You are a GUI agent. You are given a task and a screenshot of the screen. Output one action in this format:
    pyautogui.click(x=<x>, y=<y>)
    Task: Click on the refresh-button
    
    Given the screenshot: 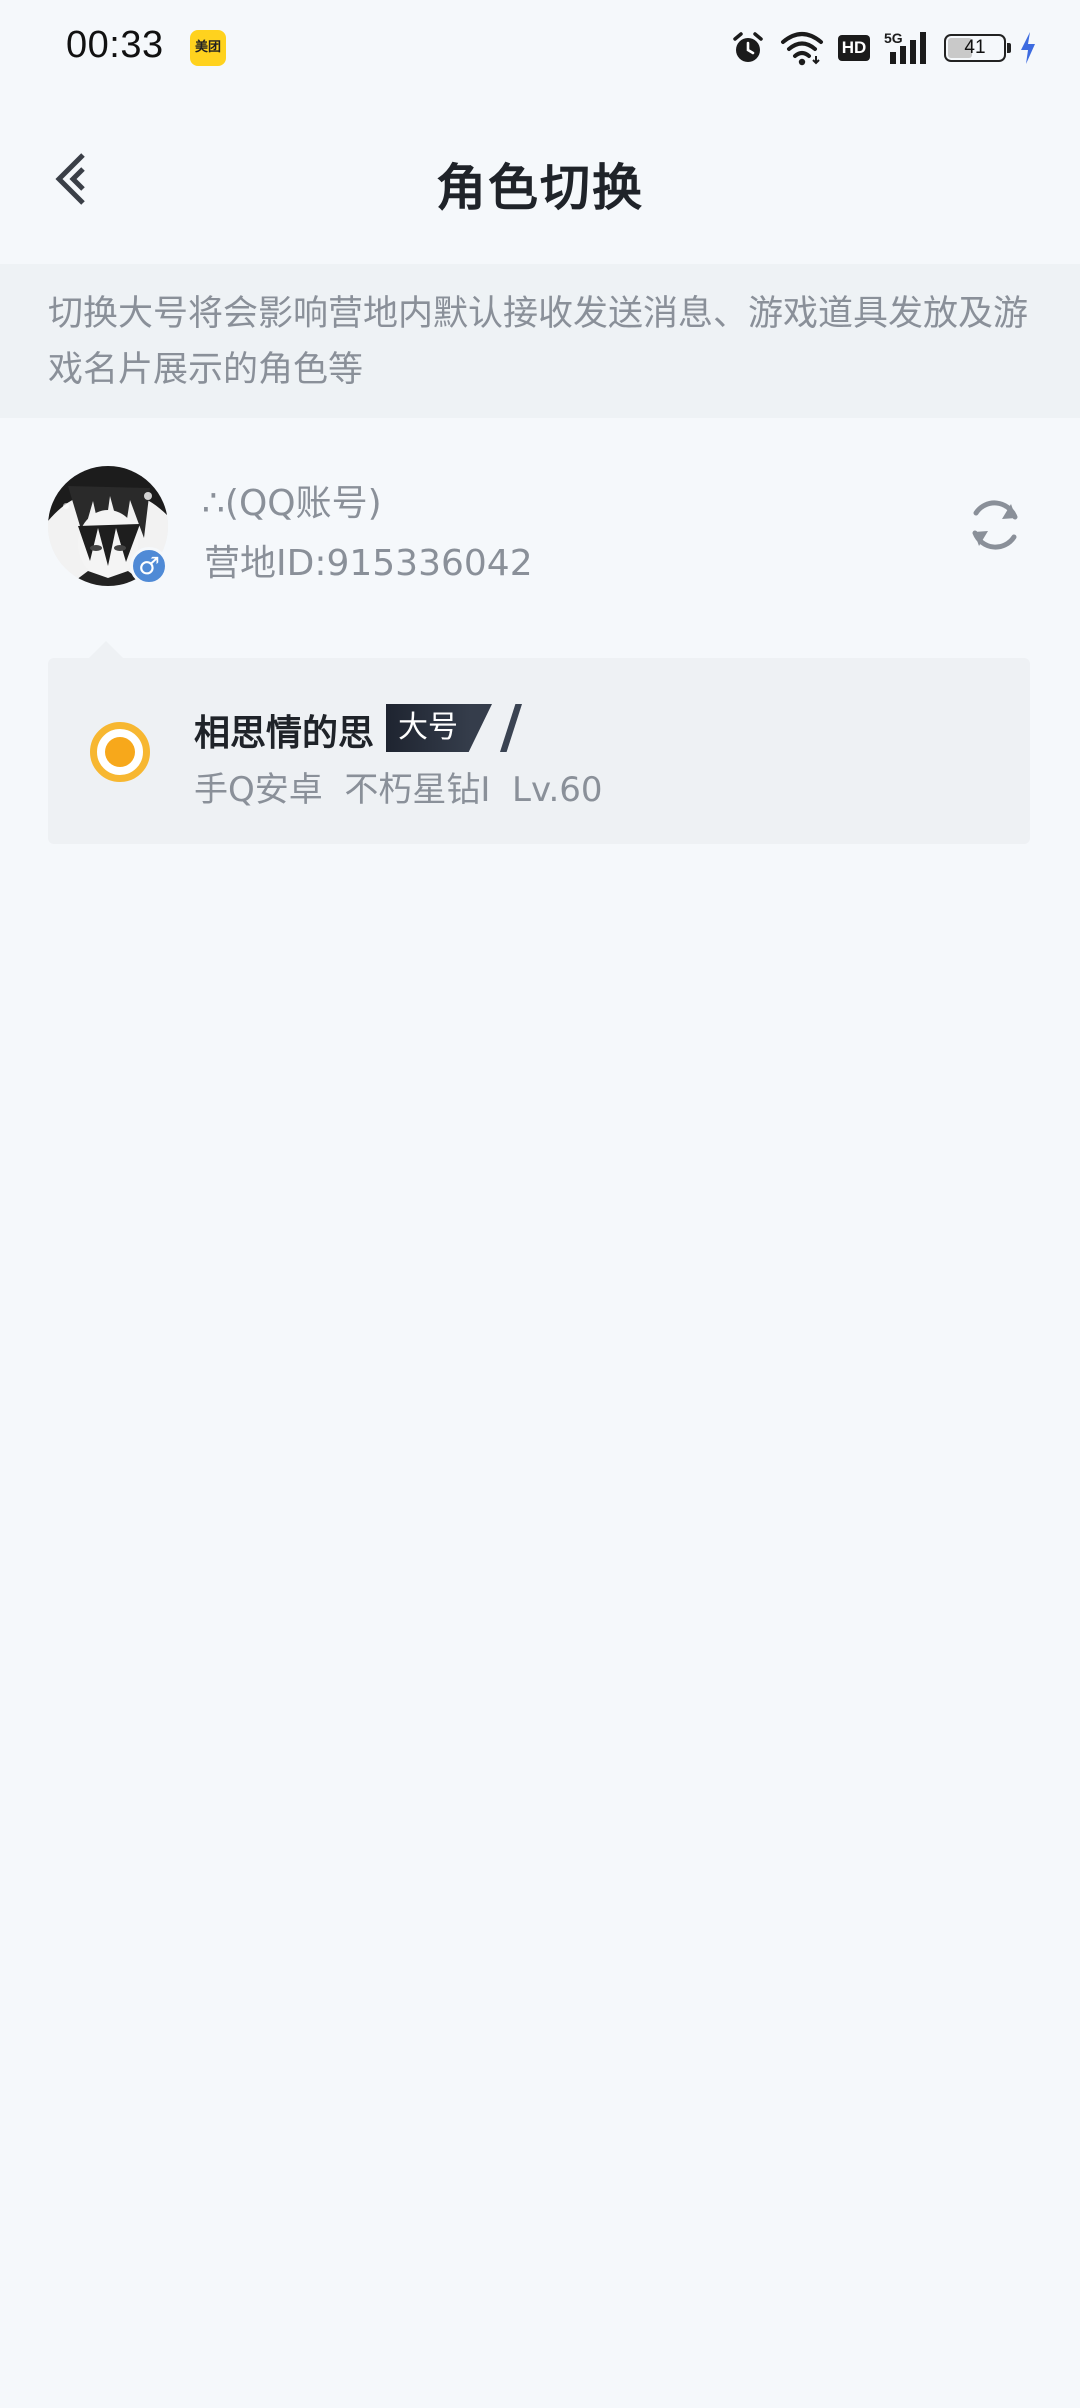 What is the action you would take?
    pyautogui.click(x=995, y=527)
    